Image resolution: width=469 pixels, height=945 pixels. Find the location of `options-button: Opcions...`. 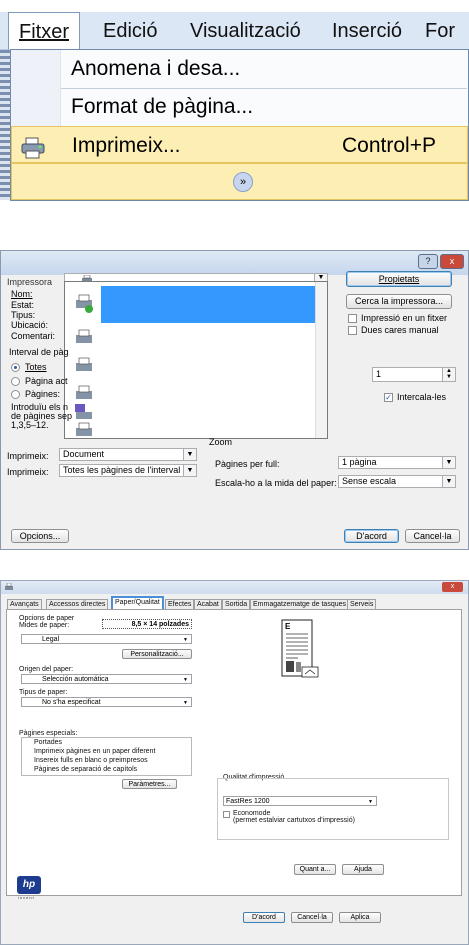

options-button: Opcions... is located at coordinates (40, 536).